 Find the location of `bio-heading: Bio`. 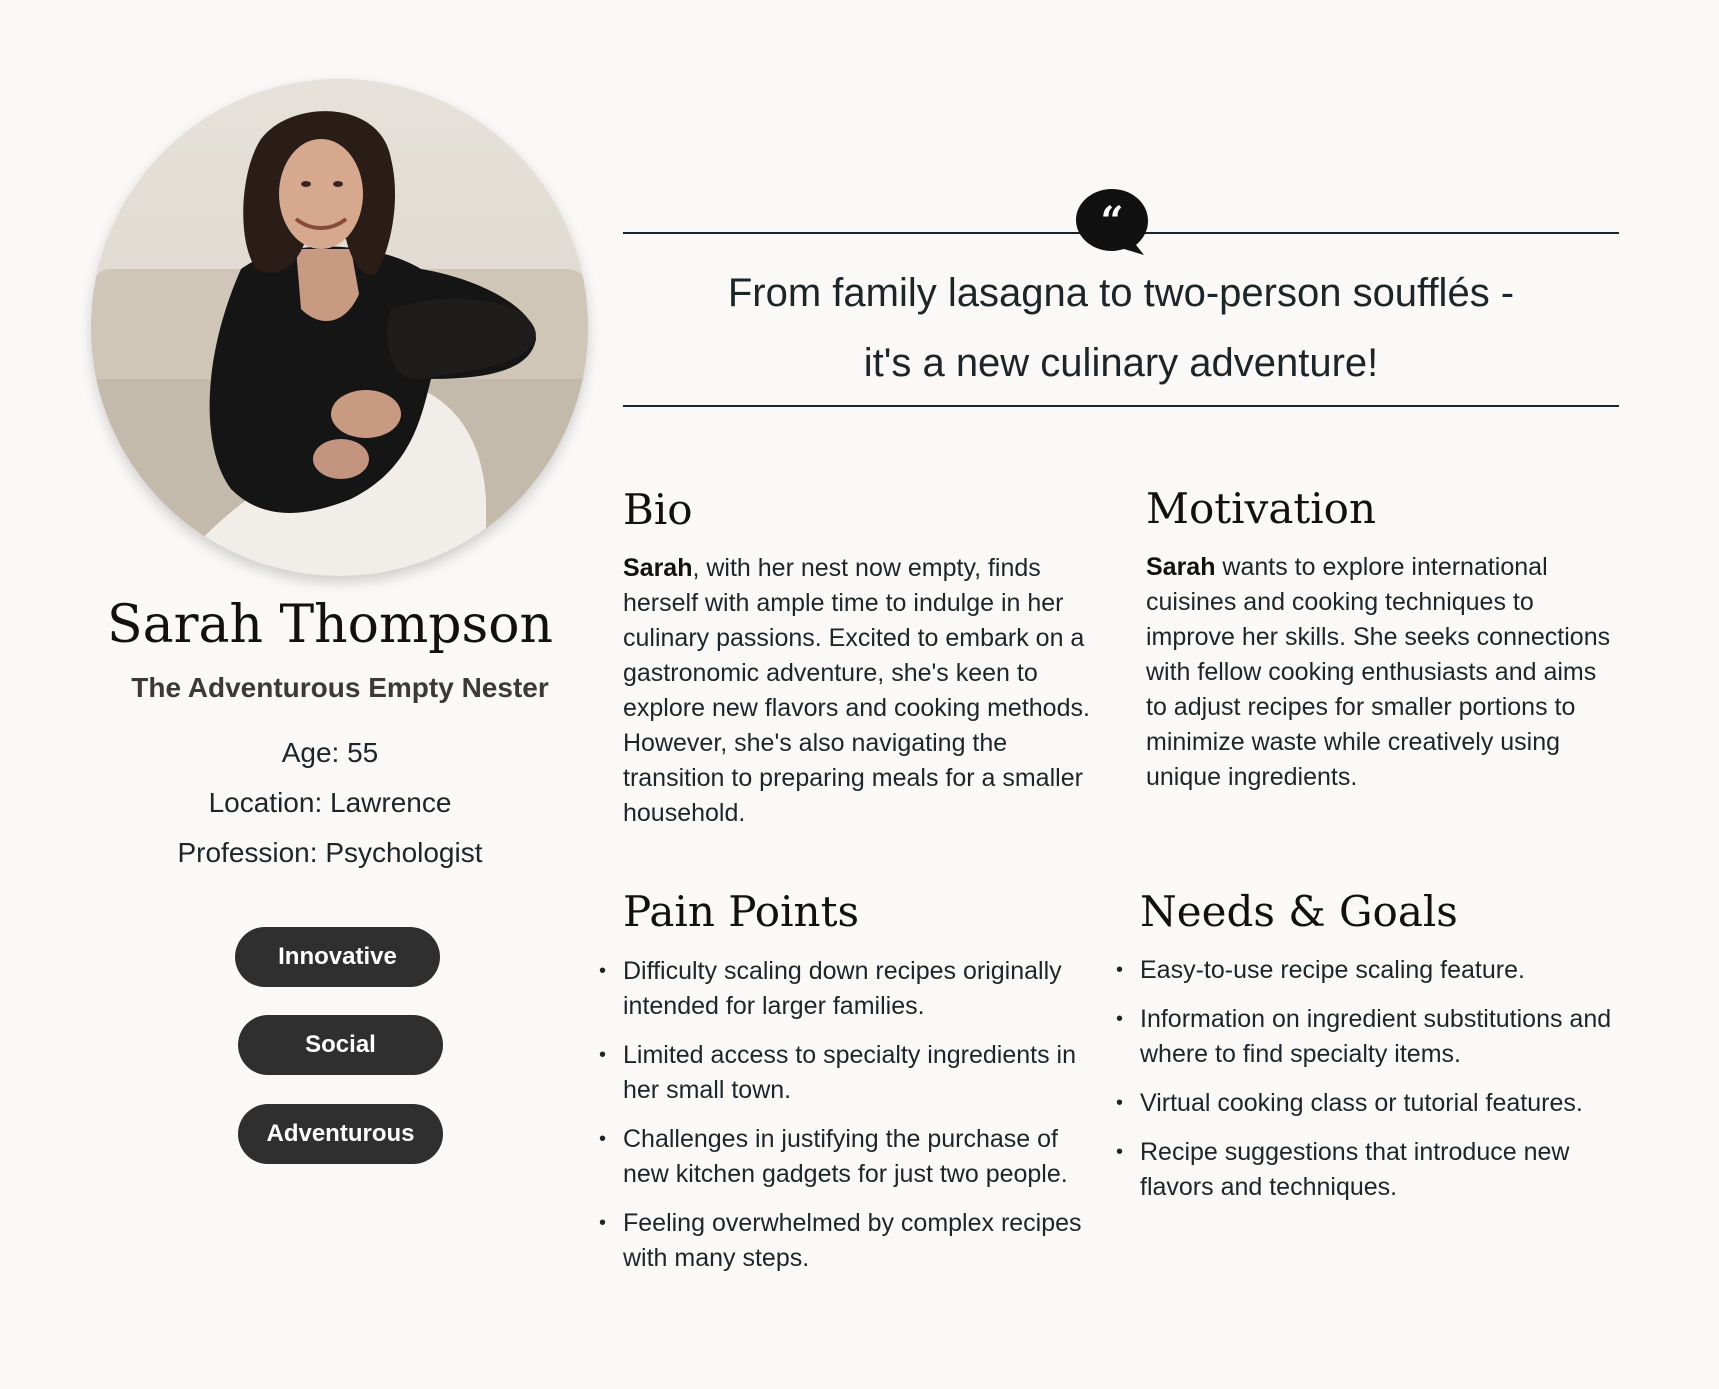

bio-heading: Bio is located at coordinates (658, 509).